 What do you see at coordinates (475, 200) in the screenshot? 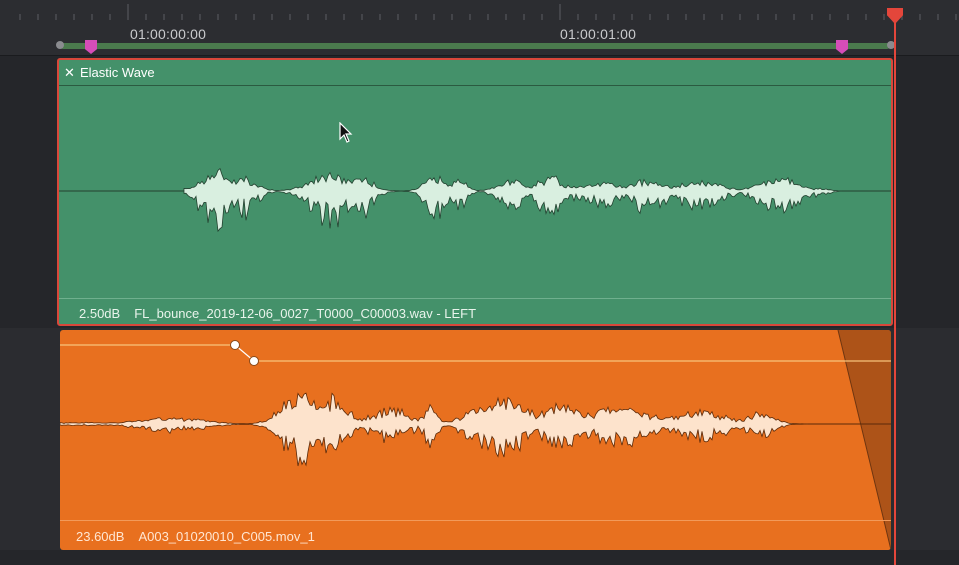
I see `waveform` at bounding box center [475, 200].